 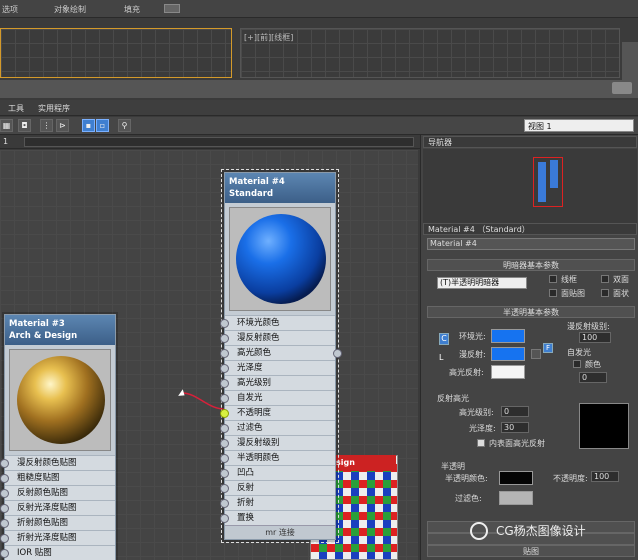 I want to click on node-3-slot: 折射光泽度贴图, so click(x=57, y=537).